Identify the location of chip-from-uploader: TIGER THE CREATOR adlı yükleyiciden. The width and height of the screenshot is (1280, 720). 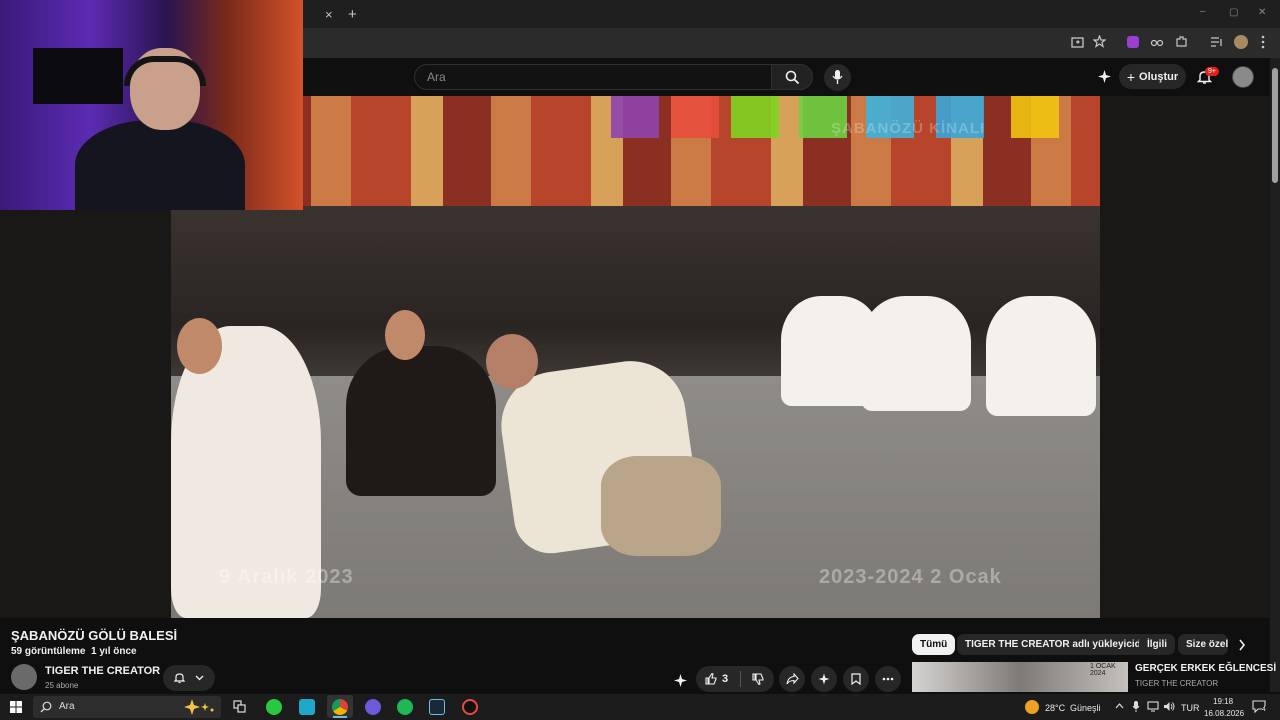
(1059, 644).